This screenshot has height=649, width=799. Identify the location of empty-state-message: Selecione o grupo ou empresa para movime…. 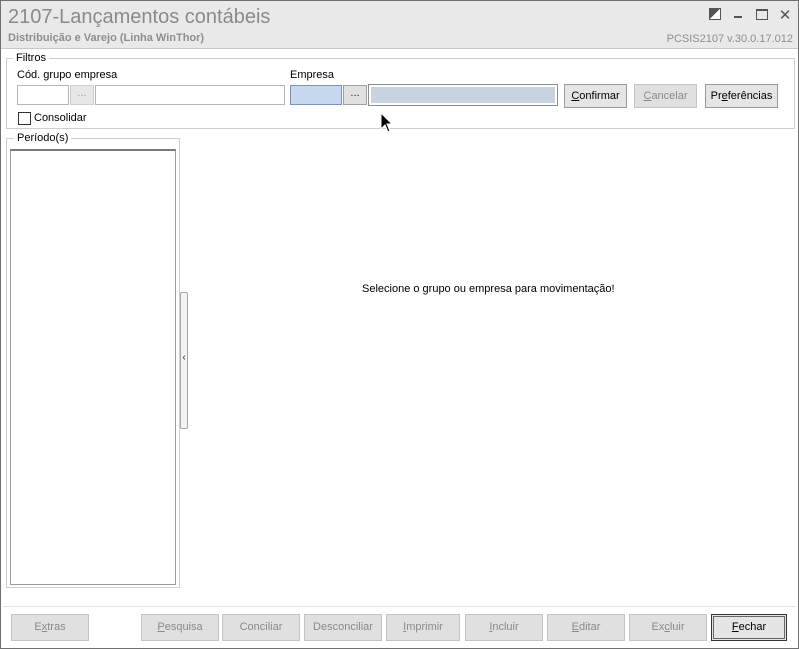
(488, 289).